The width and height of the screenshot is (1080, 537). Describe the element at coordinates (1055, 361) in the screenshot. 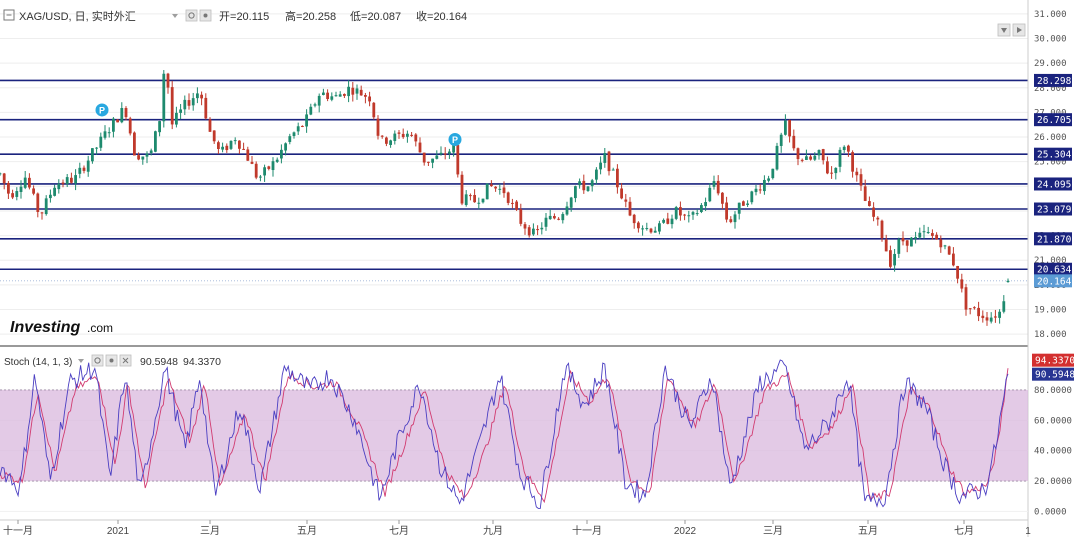

I see `stoch-d-axis-label-text: 94.3370` at that location.